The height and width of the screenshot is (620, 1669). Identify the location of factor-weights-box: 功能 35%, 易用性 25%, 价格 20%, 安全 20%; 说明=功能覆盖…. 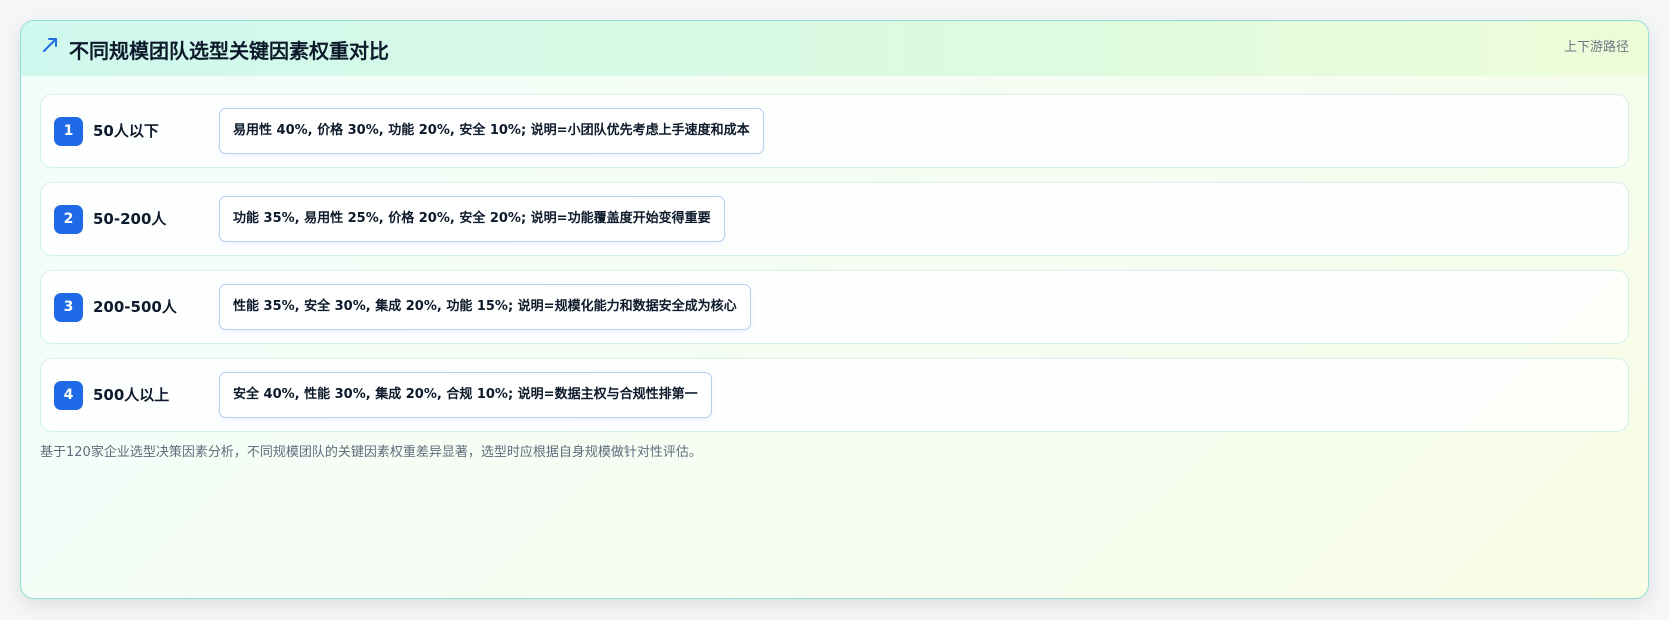
(472, 219).